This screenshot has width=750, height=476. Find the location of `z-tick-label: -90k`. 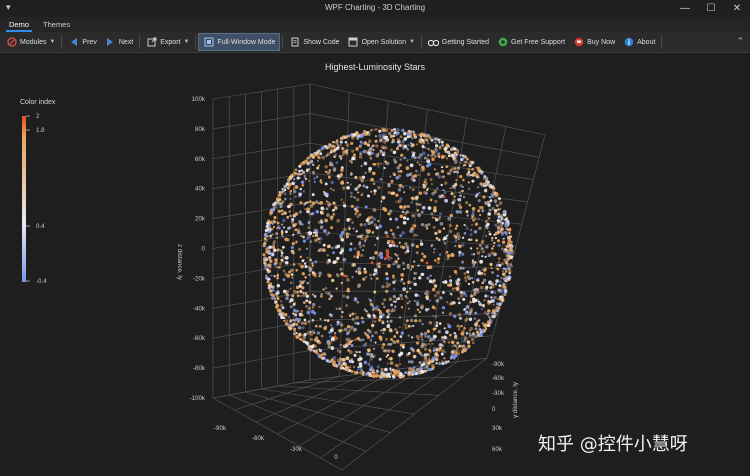

z-tick-label: -90k is located at coordinates (498, 364).